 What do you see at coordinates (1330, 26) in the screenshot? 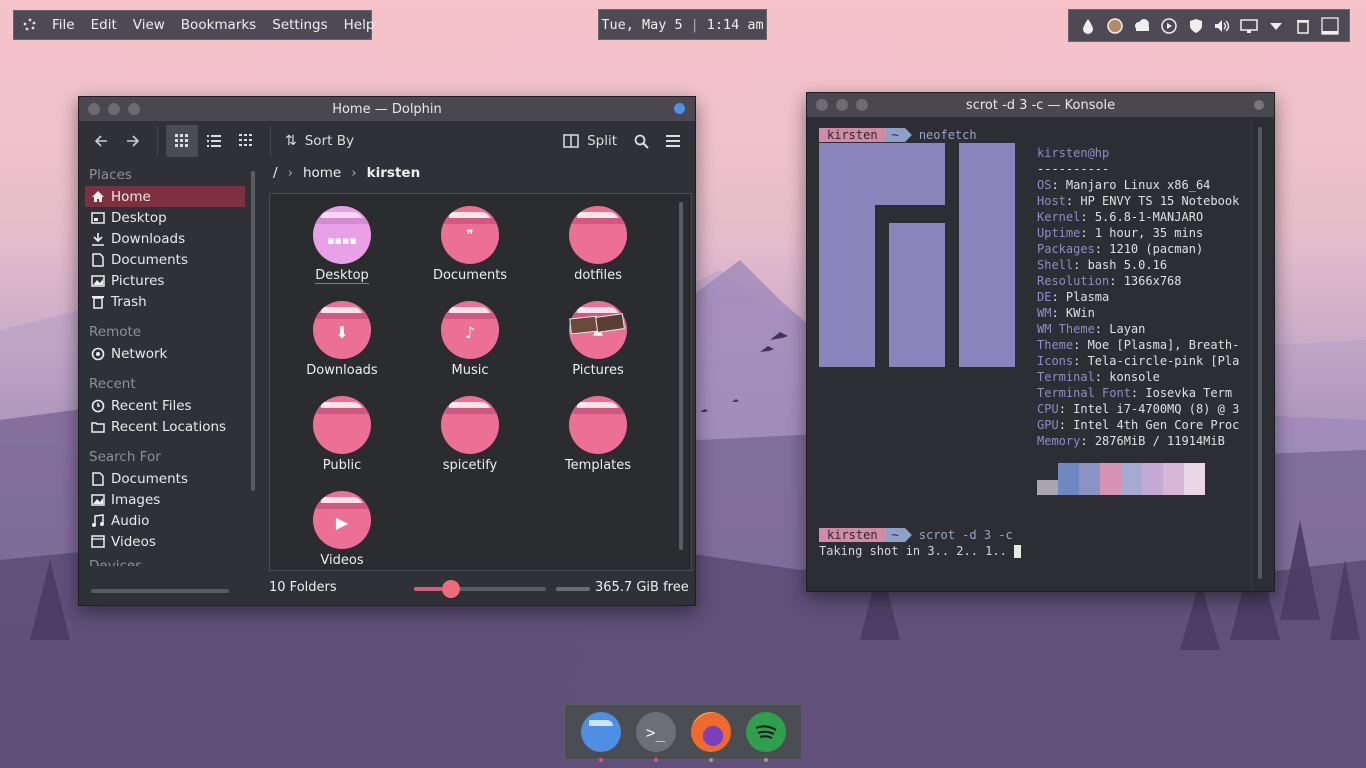
I see `window-icon` at bounding box center [1330, 26].